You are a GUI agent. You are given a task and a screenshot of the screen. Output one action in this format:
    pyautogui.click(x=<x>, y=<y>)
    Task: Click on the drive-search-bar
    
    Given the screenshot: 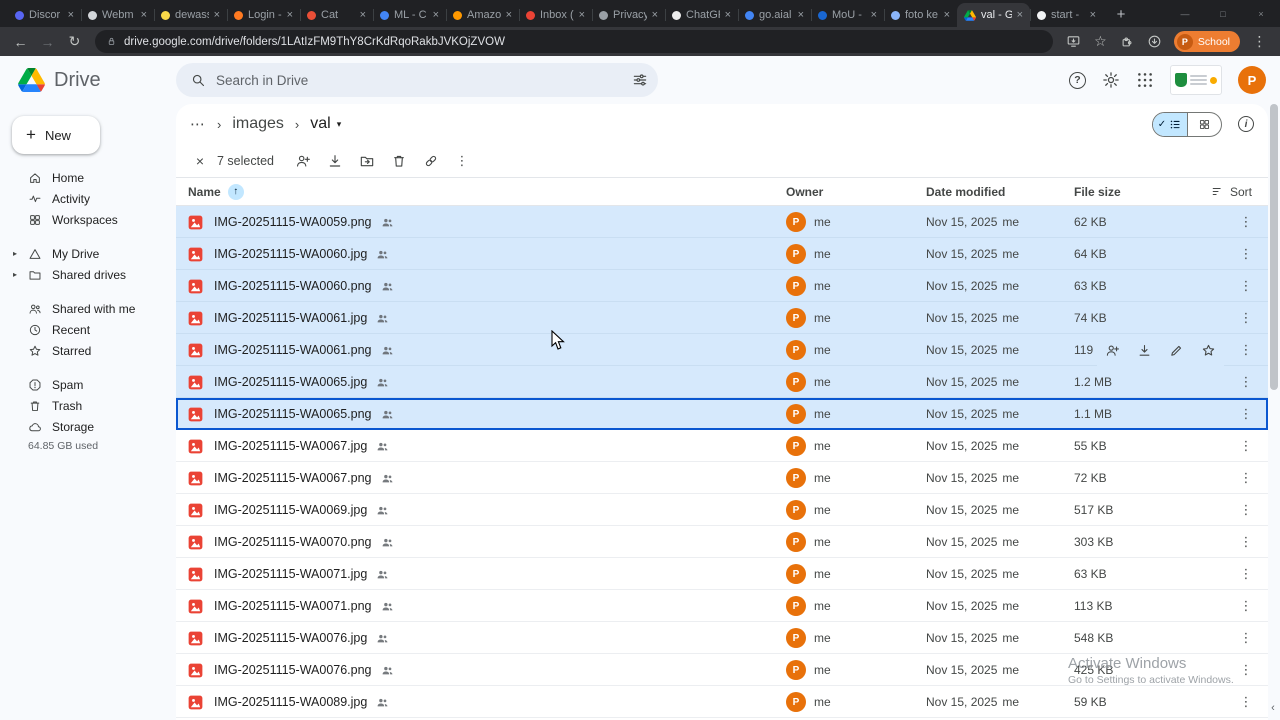 What is the action you would take?
    pyautogui.click(x=417, y=80)
    